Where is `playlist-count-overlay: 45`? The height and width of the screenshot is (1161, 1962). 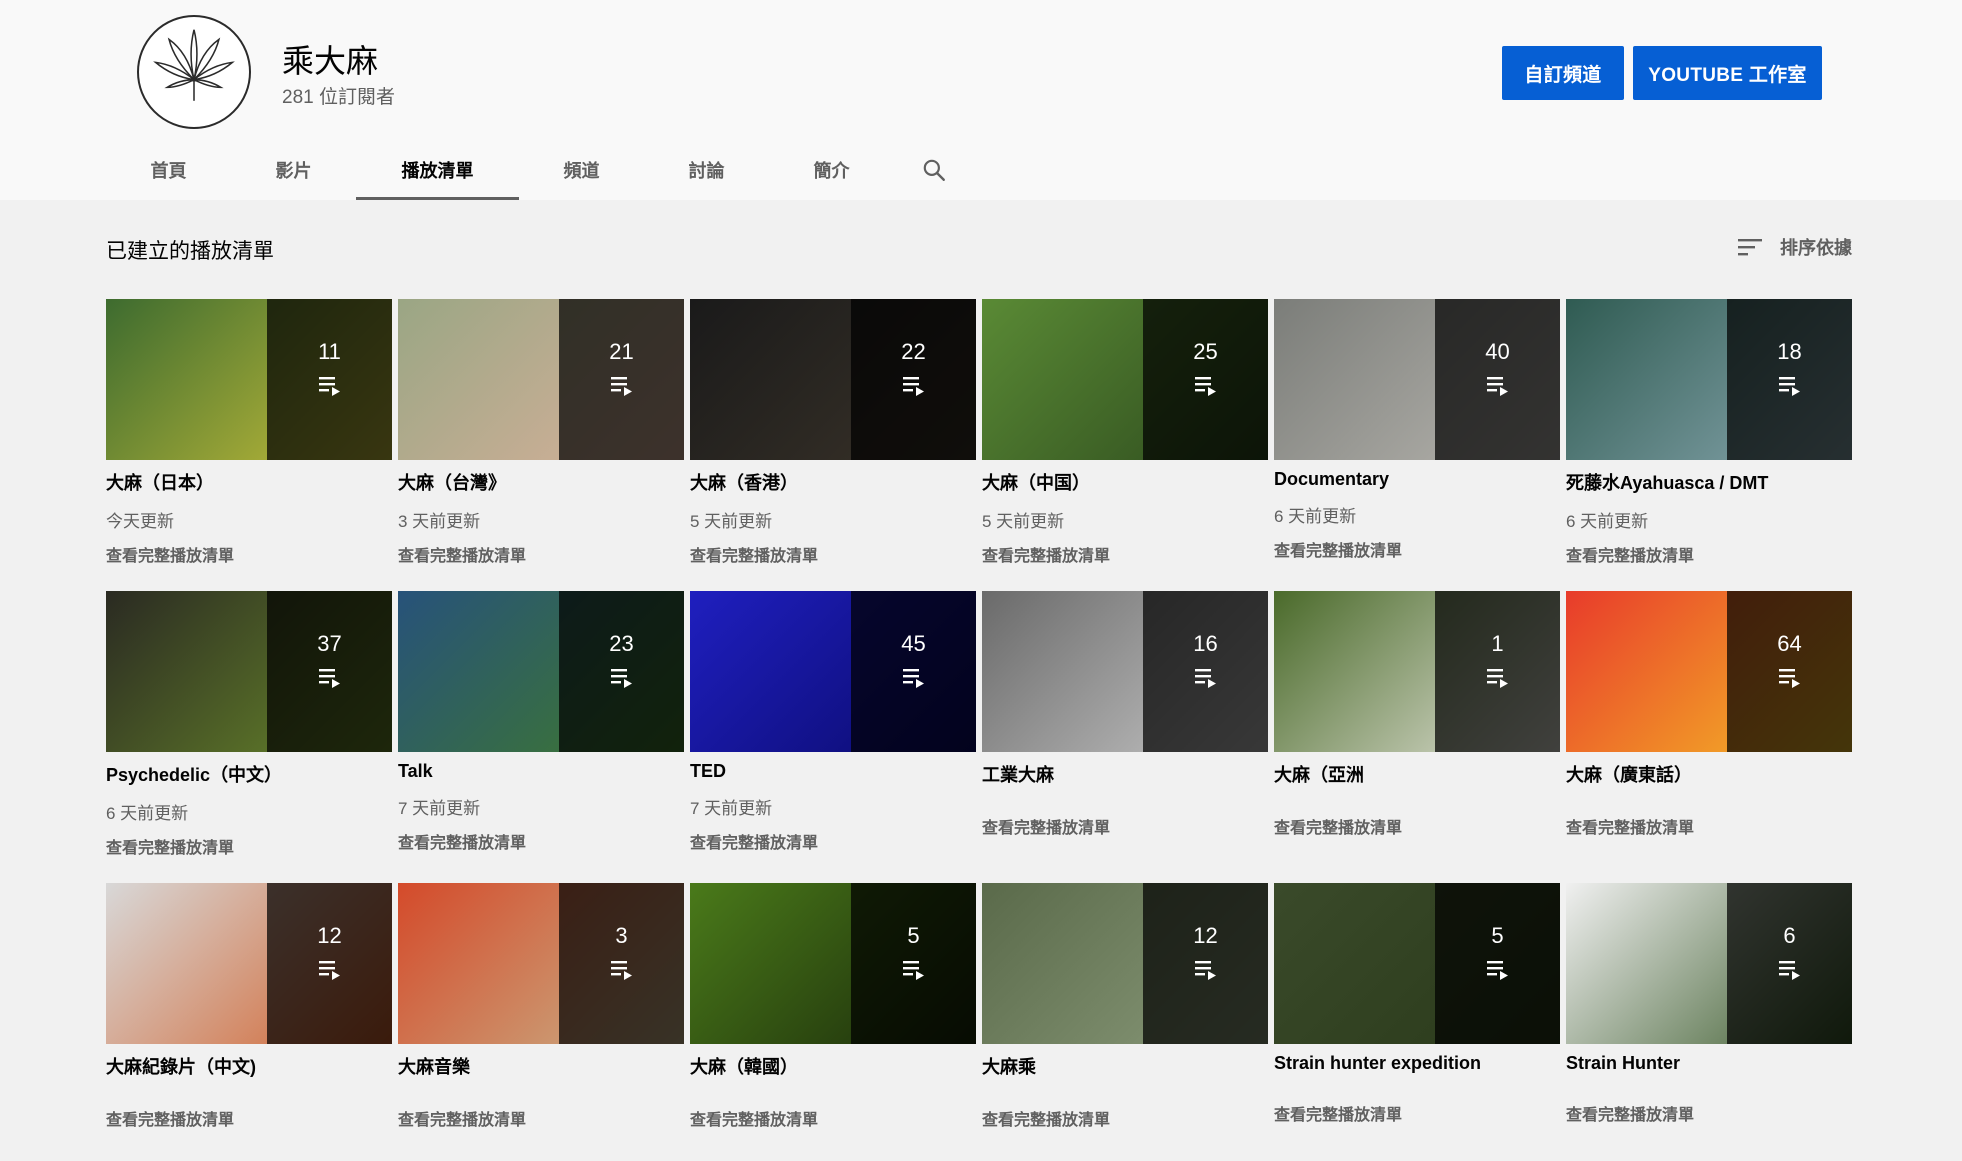
playlist-count-overlay: 45 is located at coordinates (913, 671).